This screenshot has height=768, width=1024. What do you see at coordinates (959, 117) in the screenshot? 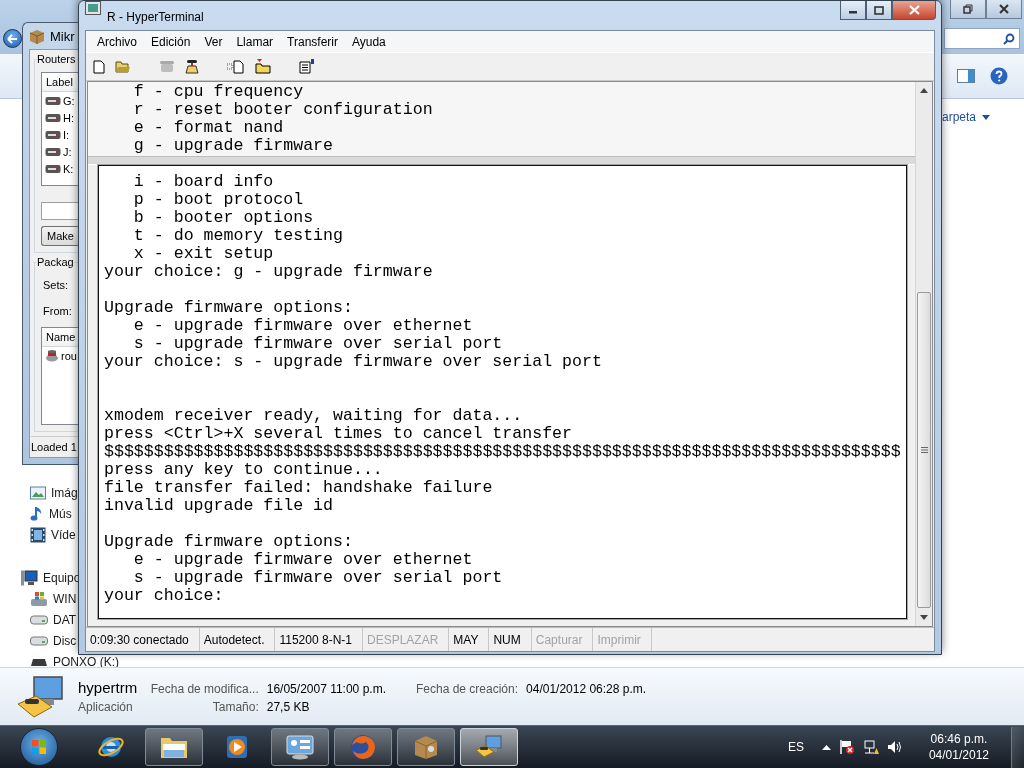
I see `arrange-by-label: arpeta` at bounding box center [959, 117].